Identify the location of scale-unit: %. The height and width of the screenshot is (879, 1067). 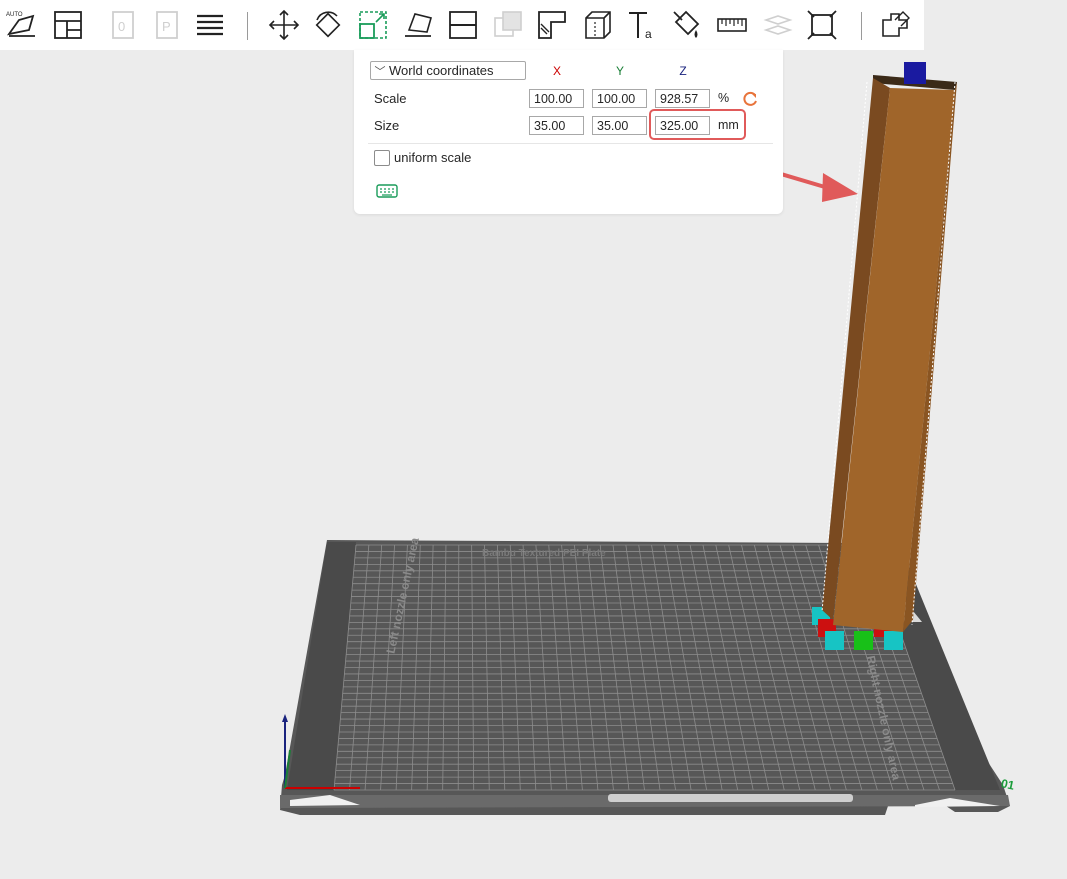
(724, 98).